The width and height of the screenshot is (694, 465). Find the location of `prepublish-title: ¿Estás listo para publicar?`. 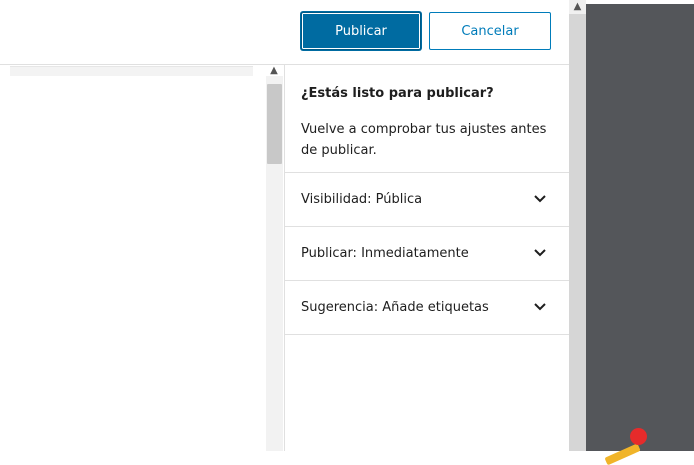

prepublish-title: ¿Estás listo para publicar? is located at coordinates (397, 93).